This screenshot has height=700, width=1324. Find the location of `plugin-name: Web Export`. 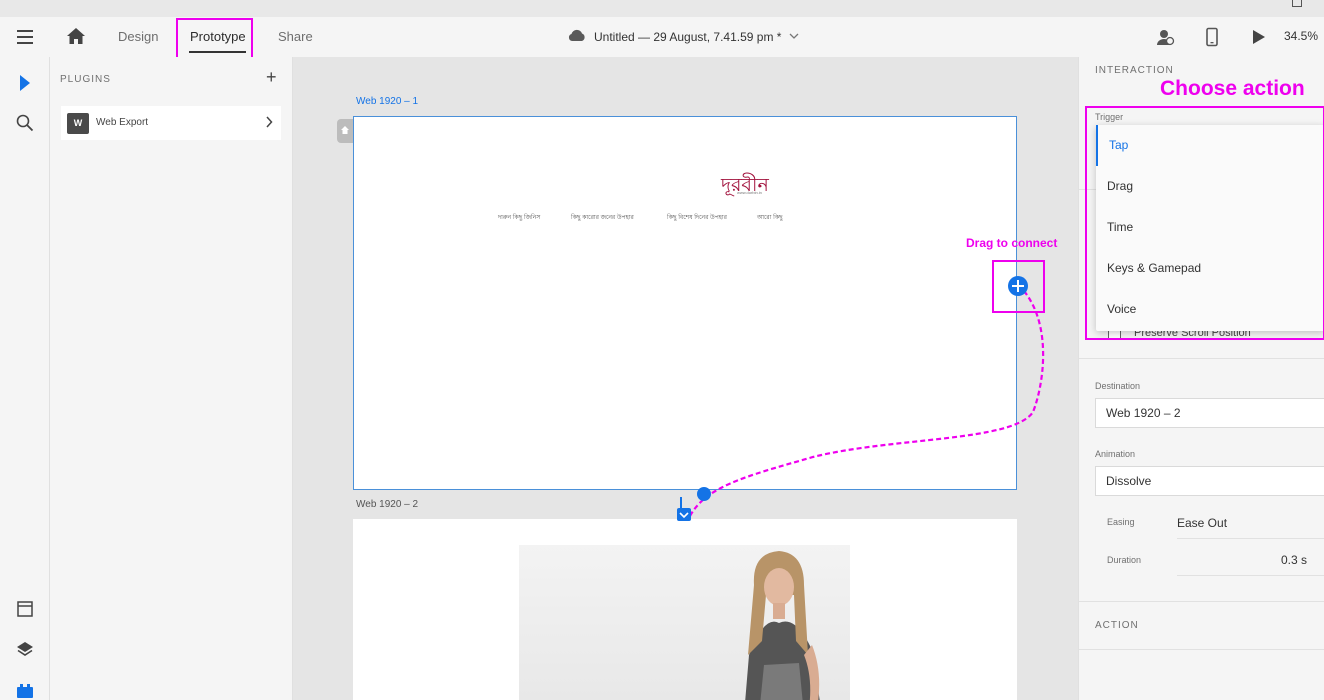

plugin-name: Web Export is located at coordinates (122, 122).